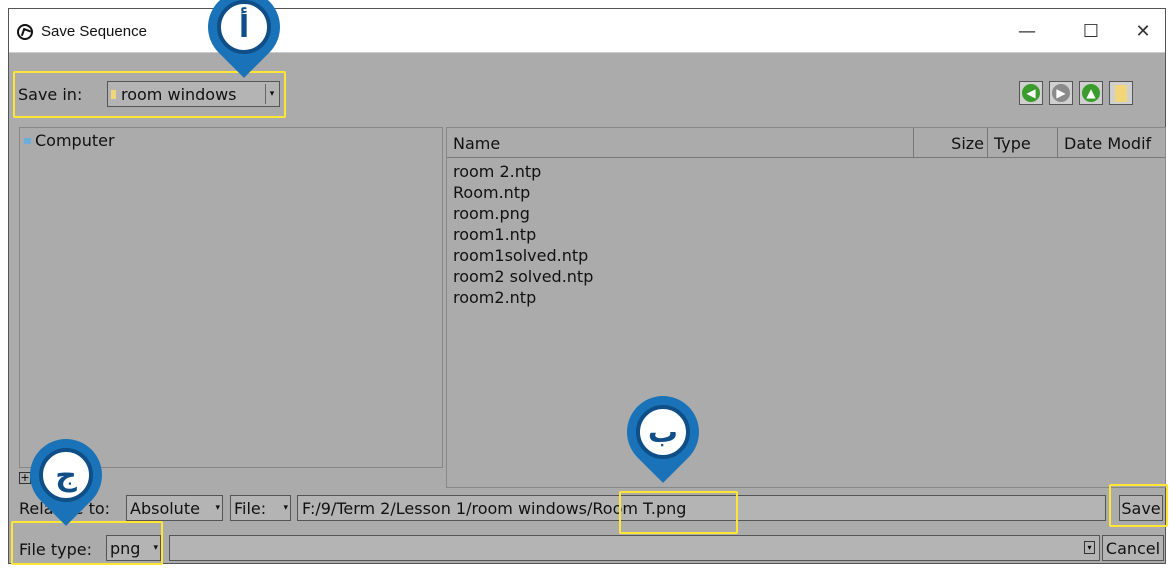 The width and height of the screenshot is (1173, 568). I want to click on highlight-save-button, so click(1138, 505).